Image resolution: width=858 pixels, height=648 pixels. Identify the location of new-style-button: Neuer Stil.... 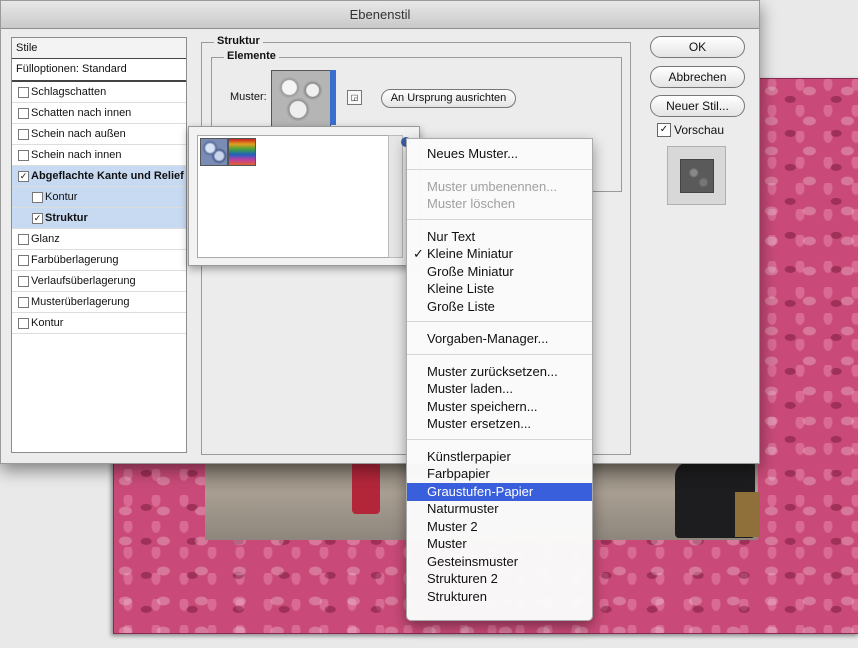
(697, 106).